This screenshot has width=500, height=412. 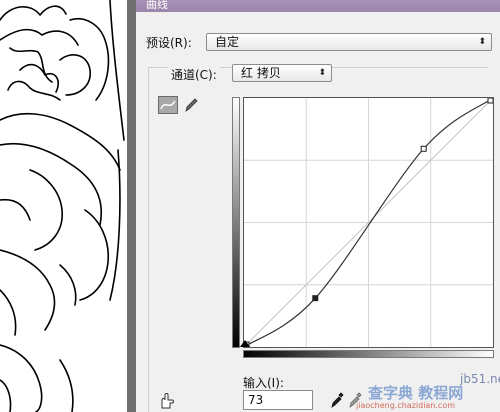 What do you see at coordinates (169, 43) in the screenshot?
I see `preset-label: 预设(R):` at bounding box center [169, 43].